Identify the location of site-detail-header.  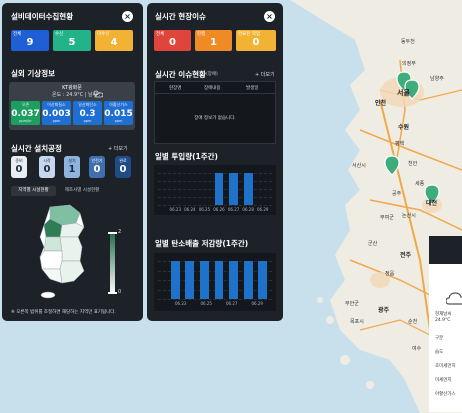
(445, 250).